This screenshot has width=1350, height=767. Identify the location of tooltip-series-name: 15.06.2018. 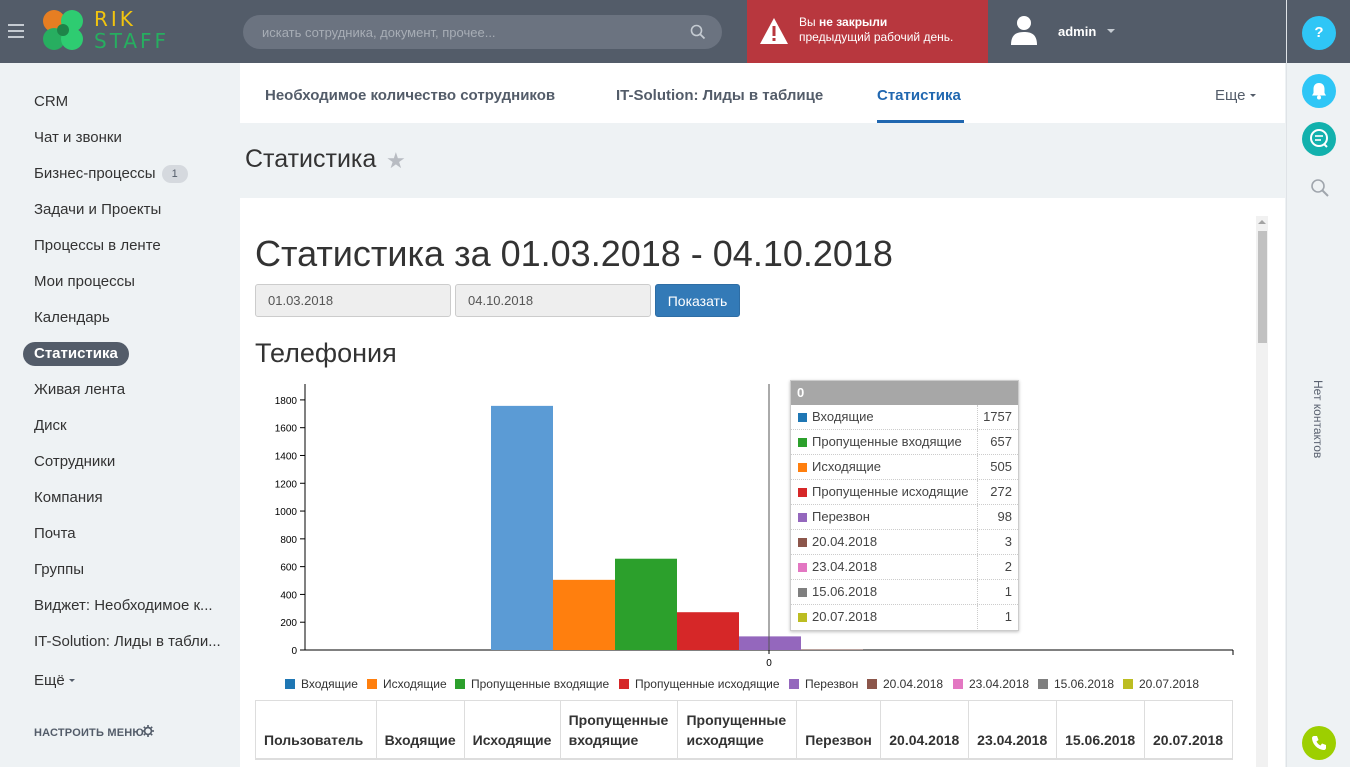
(845, 591).